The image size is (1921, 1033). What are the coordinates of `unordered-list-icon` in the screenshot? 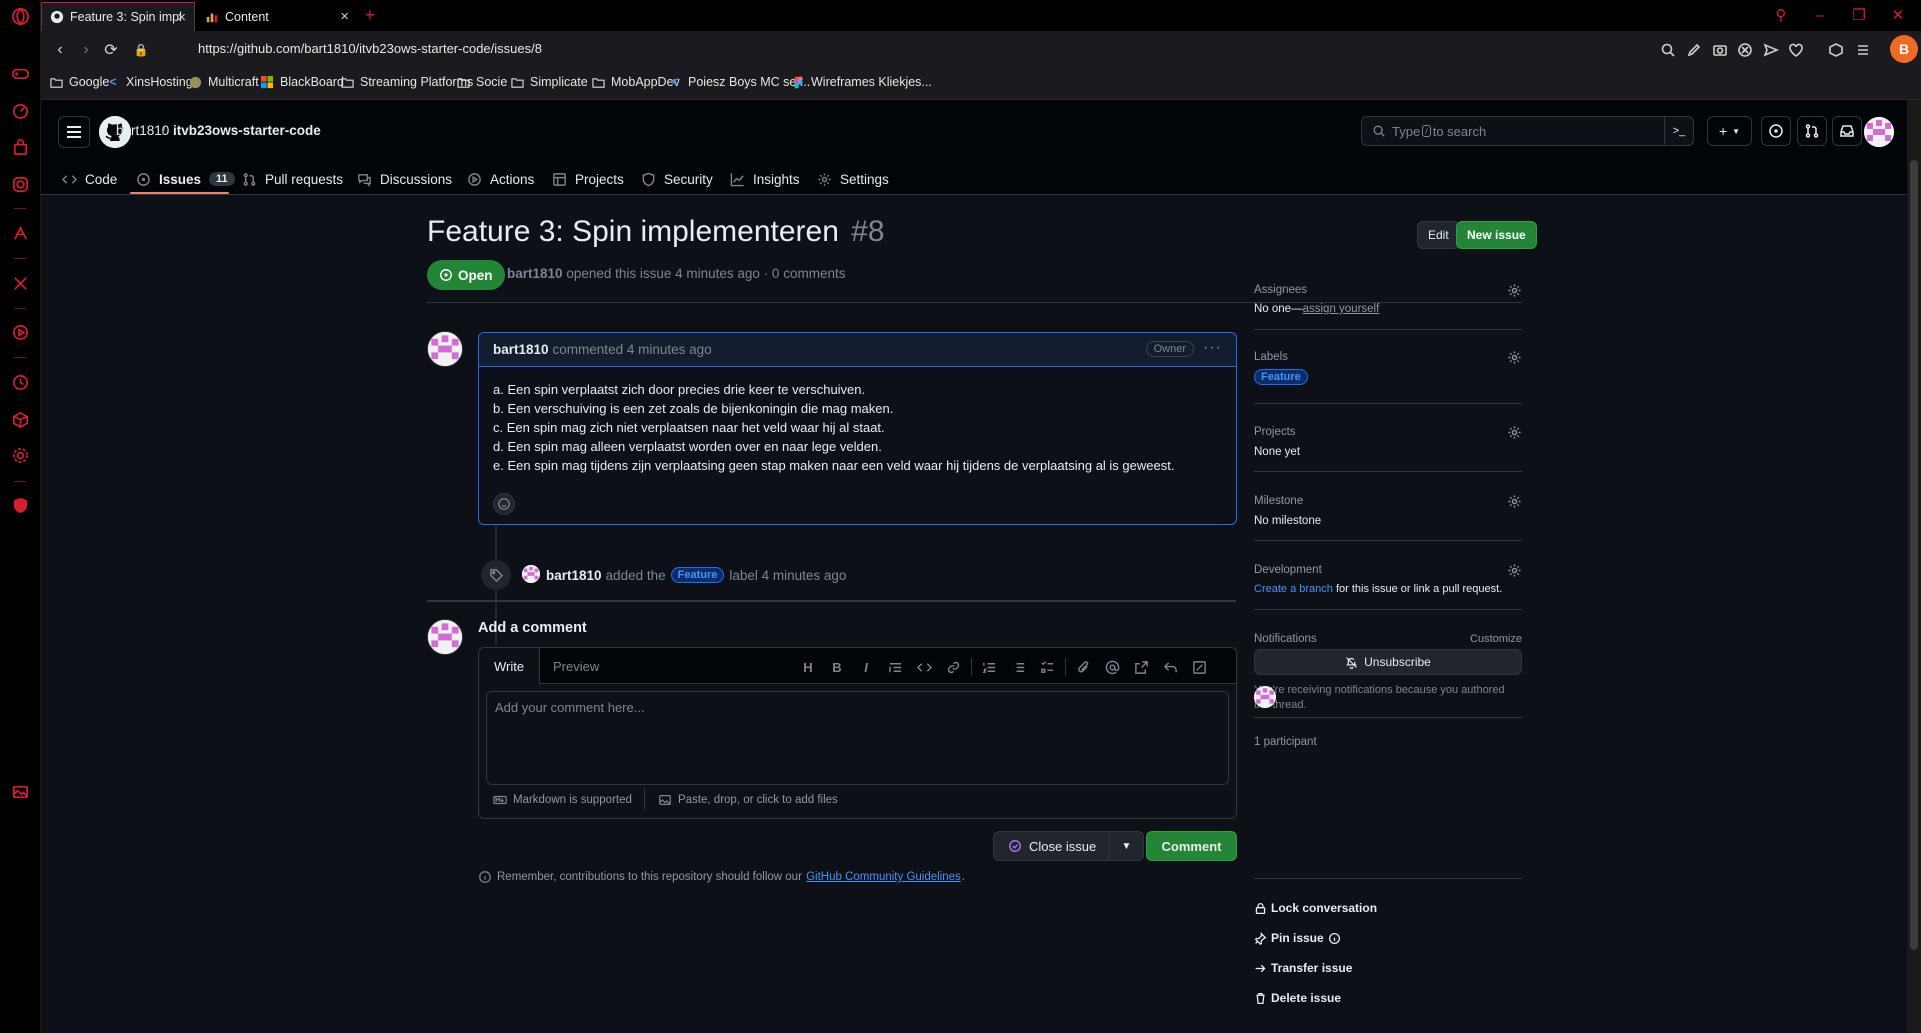 It's located at (1018, 667).